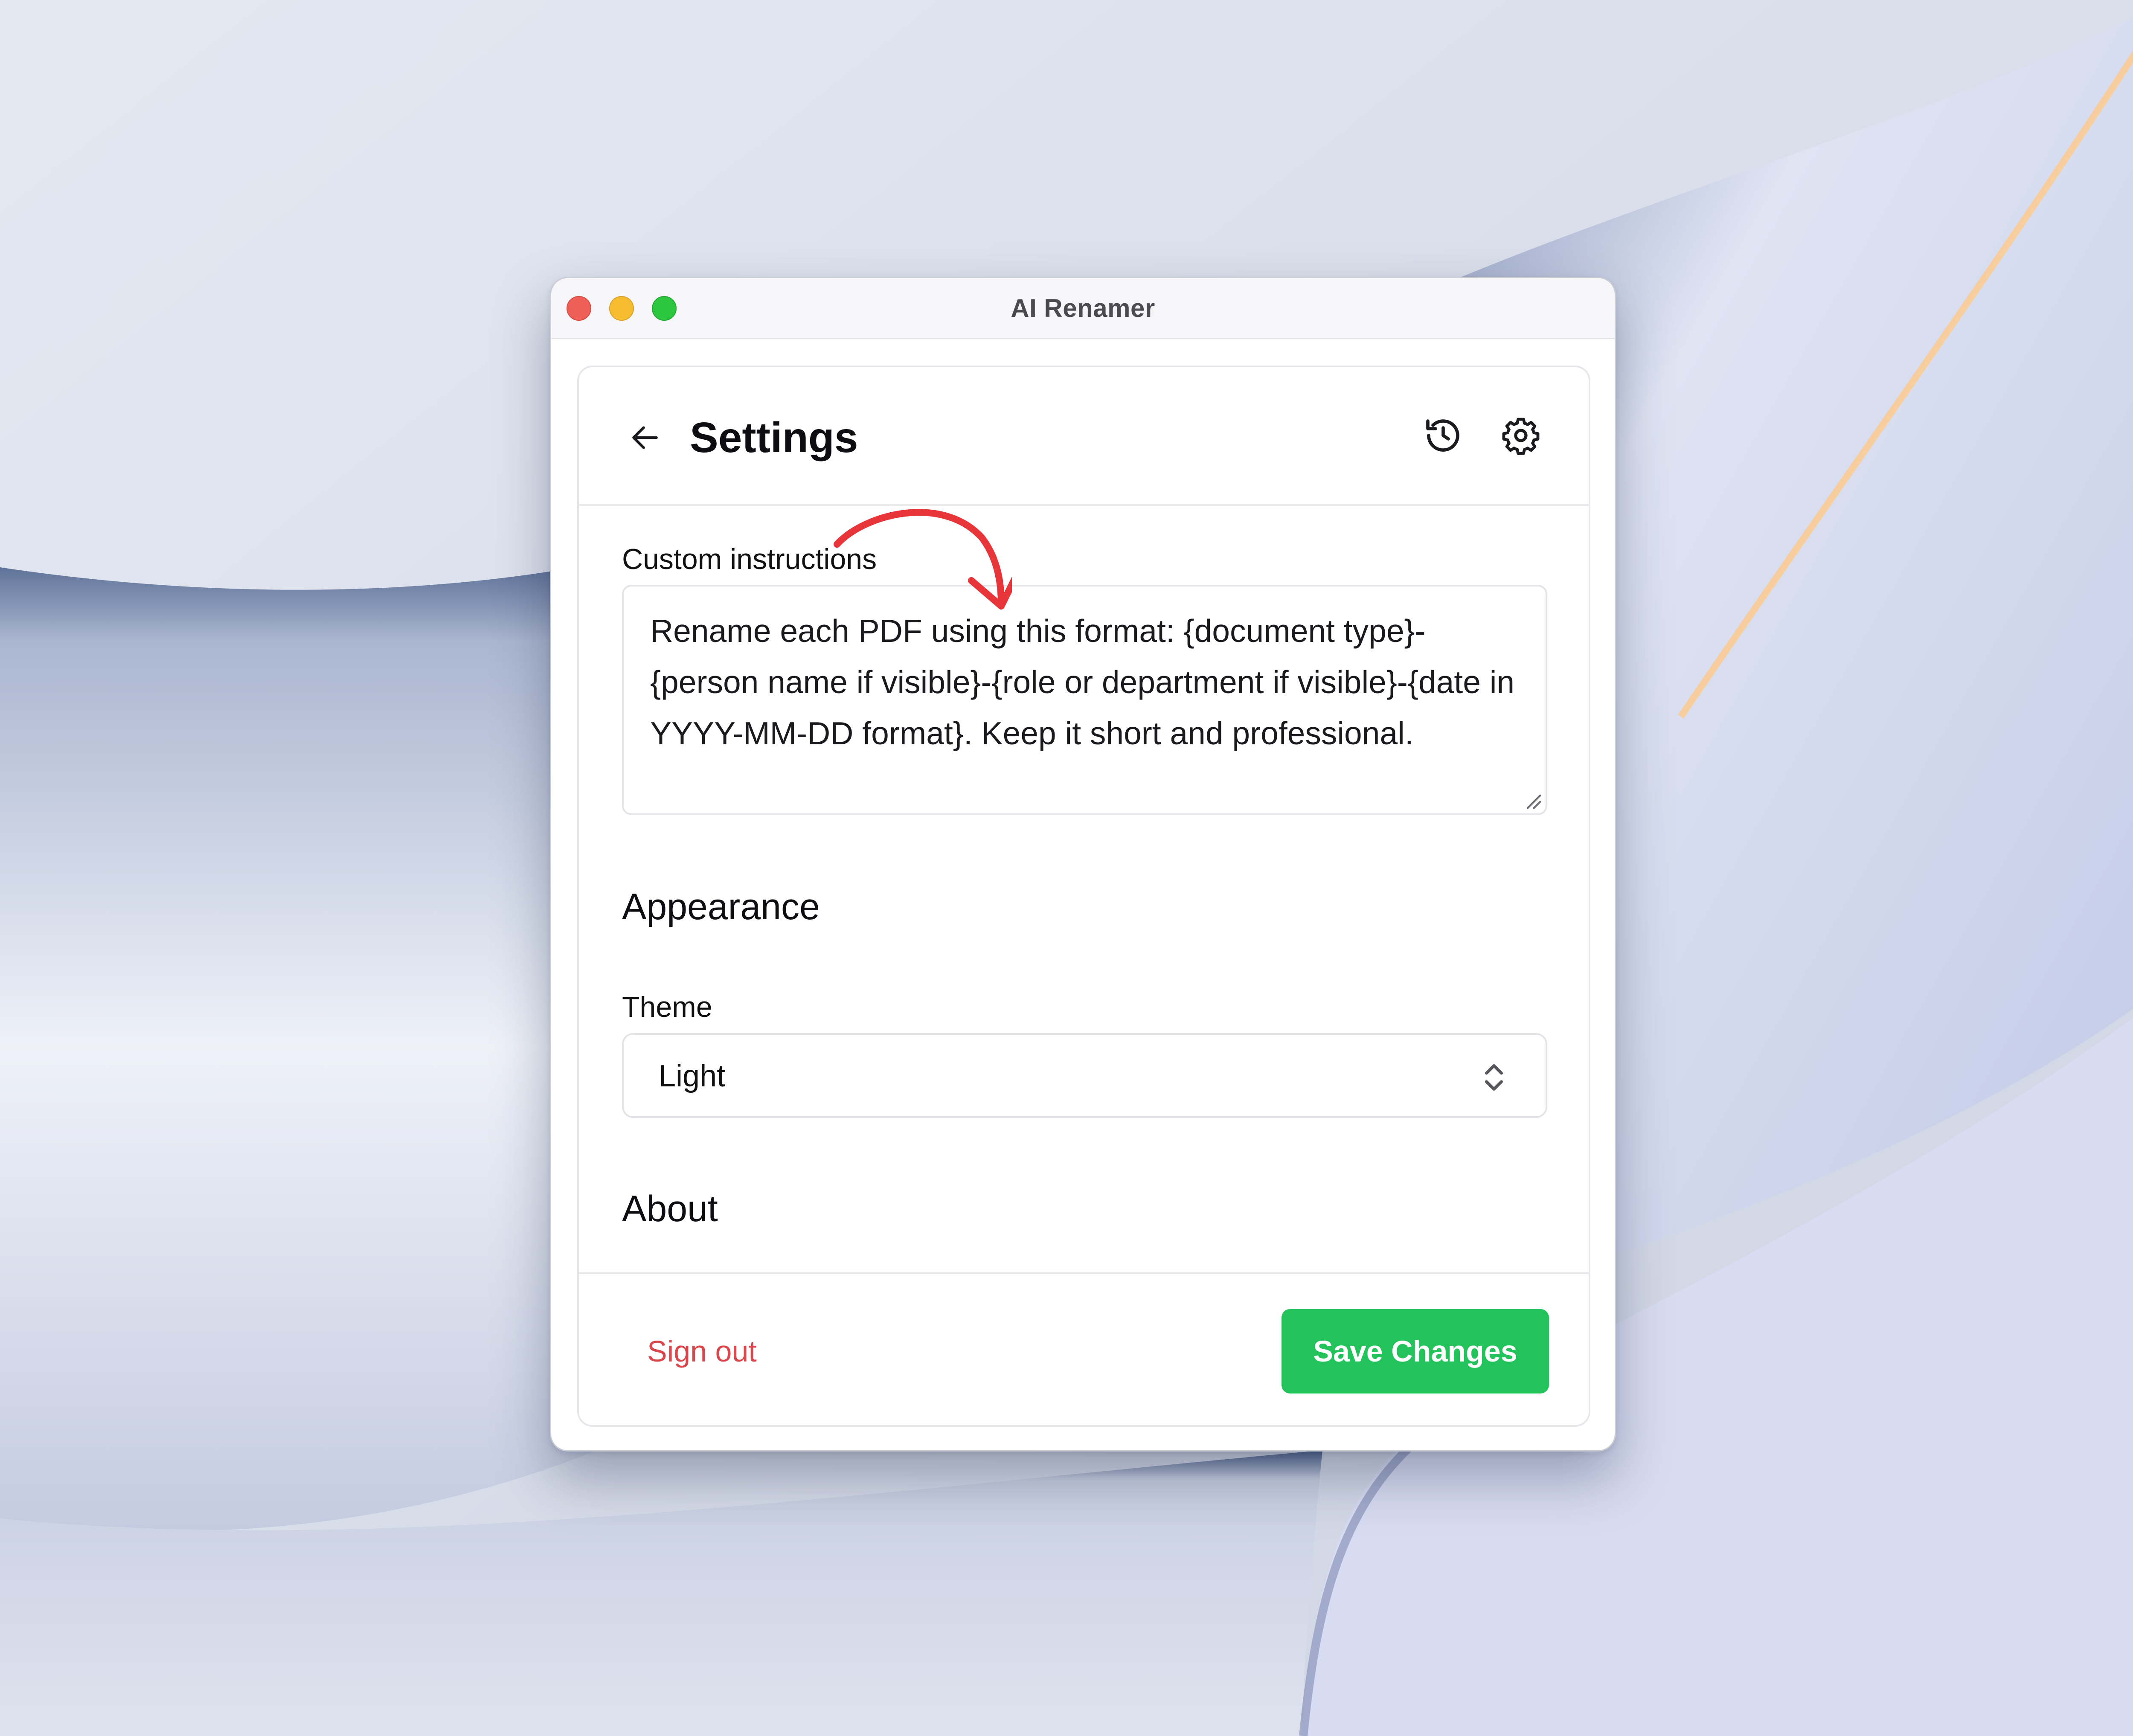 This screenshot has height=1736, width=2133. What do you see at coordinates (1520, 435) in the screenshot?
I see `gear-icon` at bounding box center [1520, 435].